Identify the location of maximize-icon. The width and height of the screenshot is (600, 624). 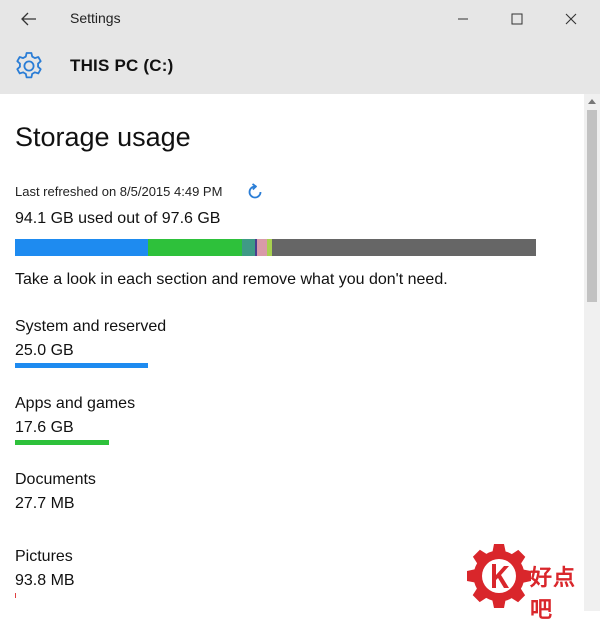
(517, 19).